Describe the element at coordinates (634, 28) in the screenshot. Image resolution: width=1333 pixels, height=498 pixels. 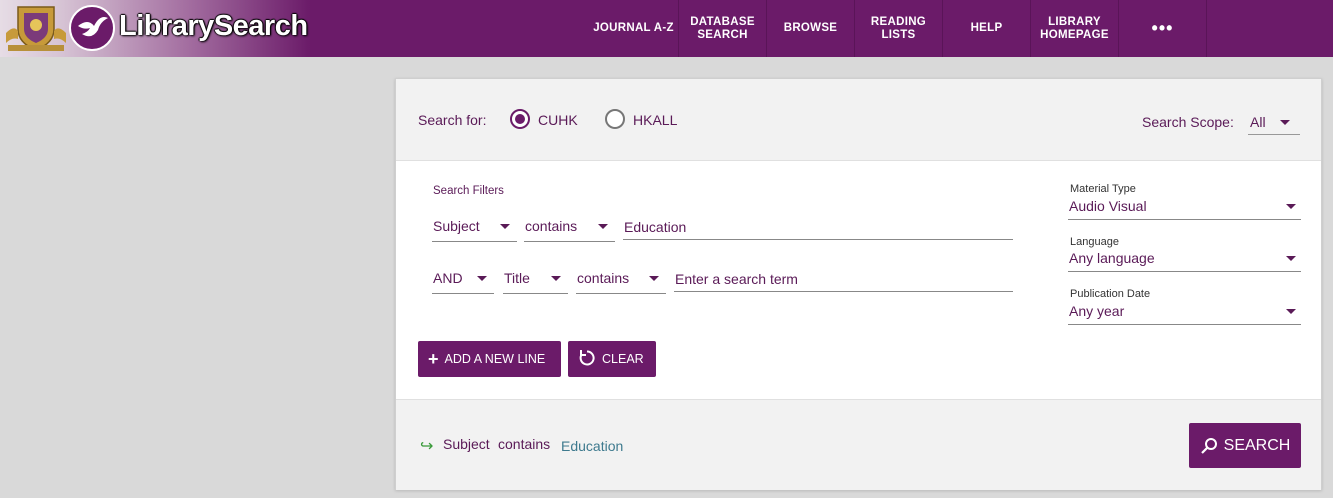
I see `nav-journal-az: JOURNAL A-Z` at that location.